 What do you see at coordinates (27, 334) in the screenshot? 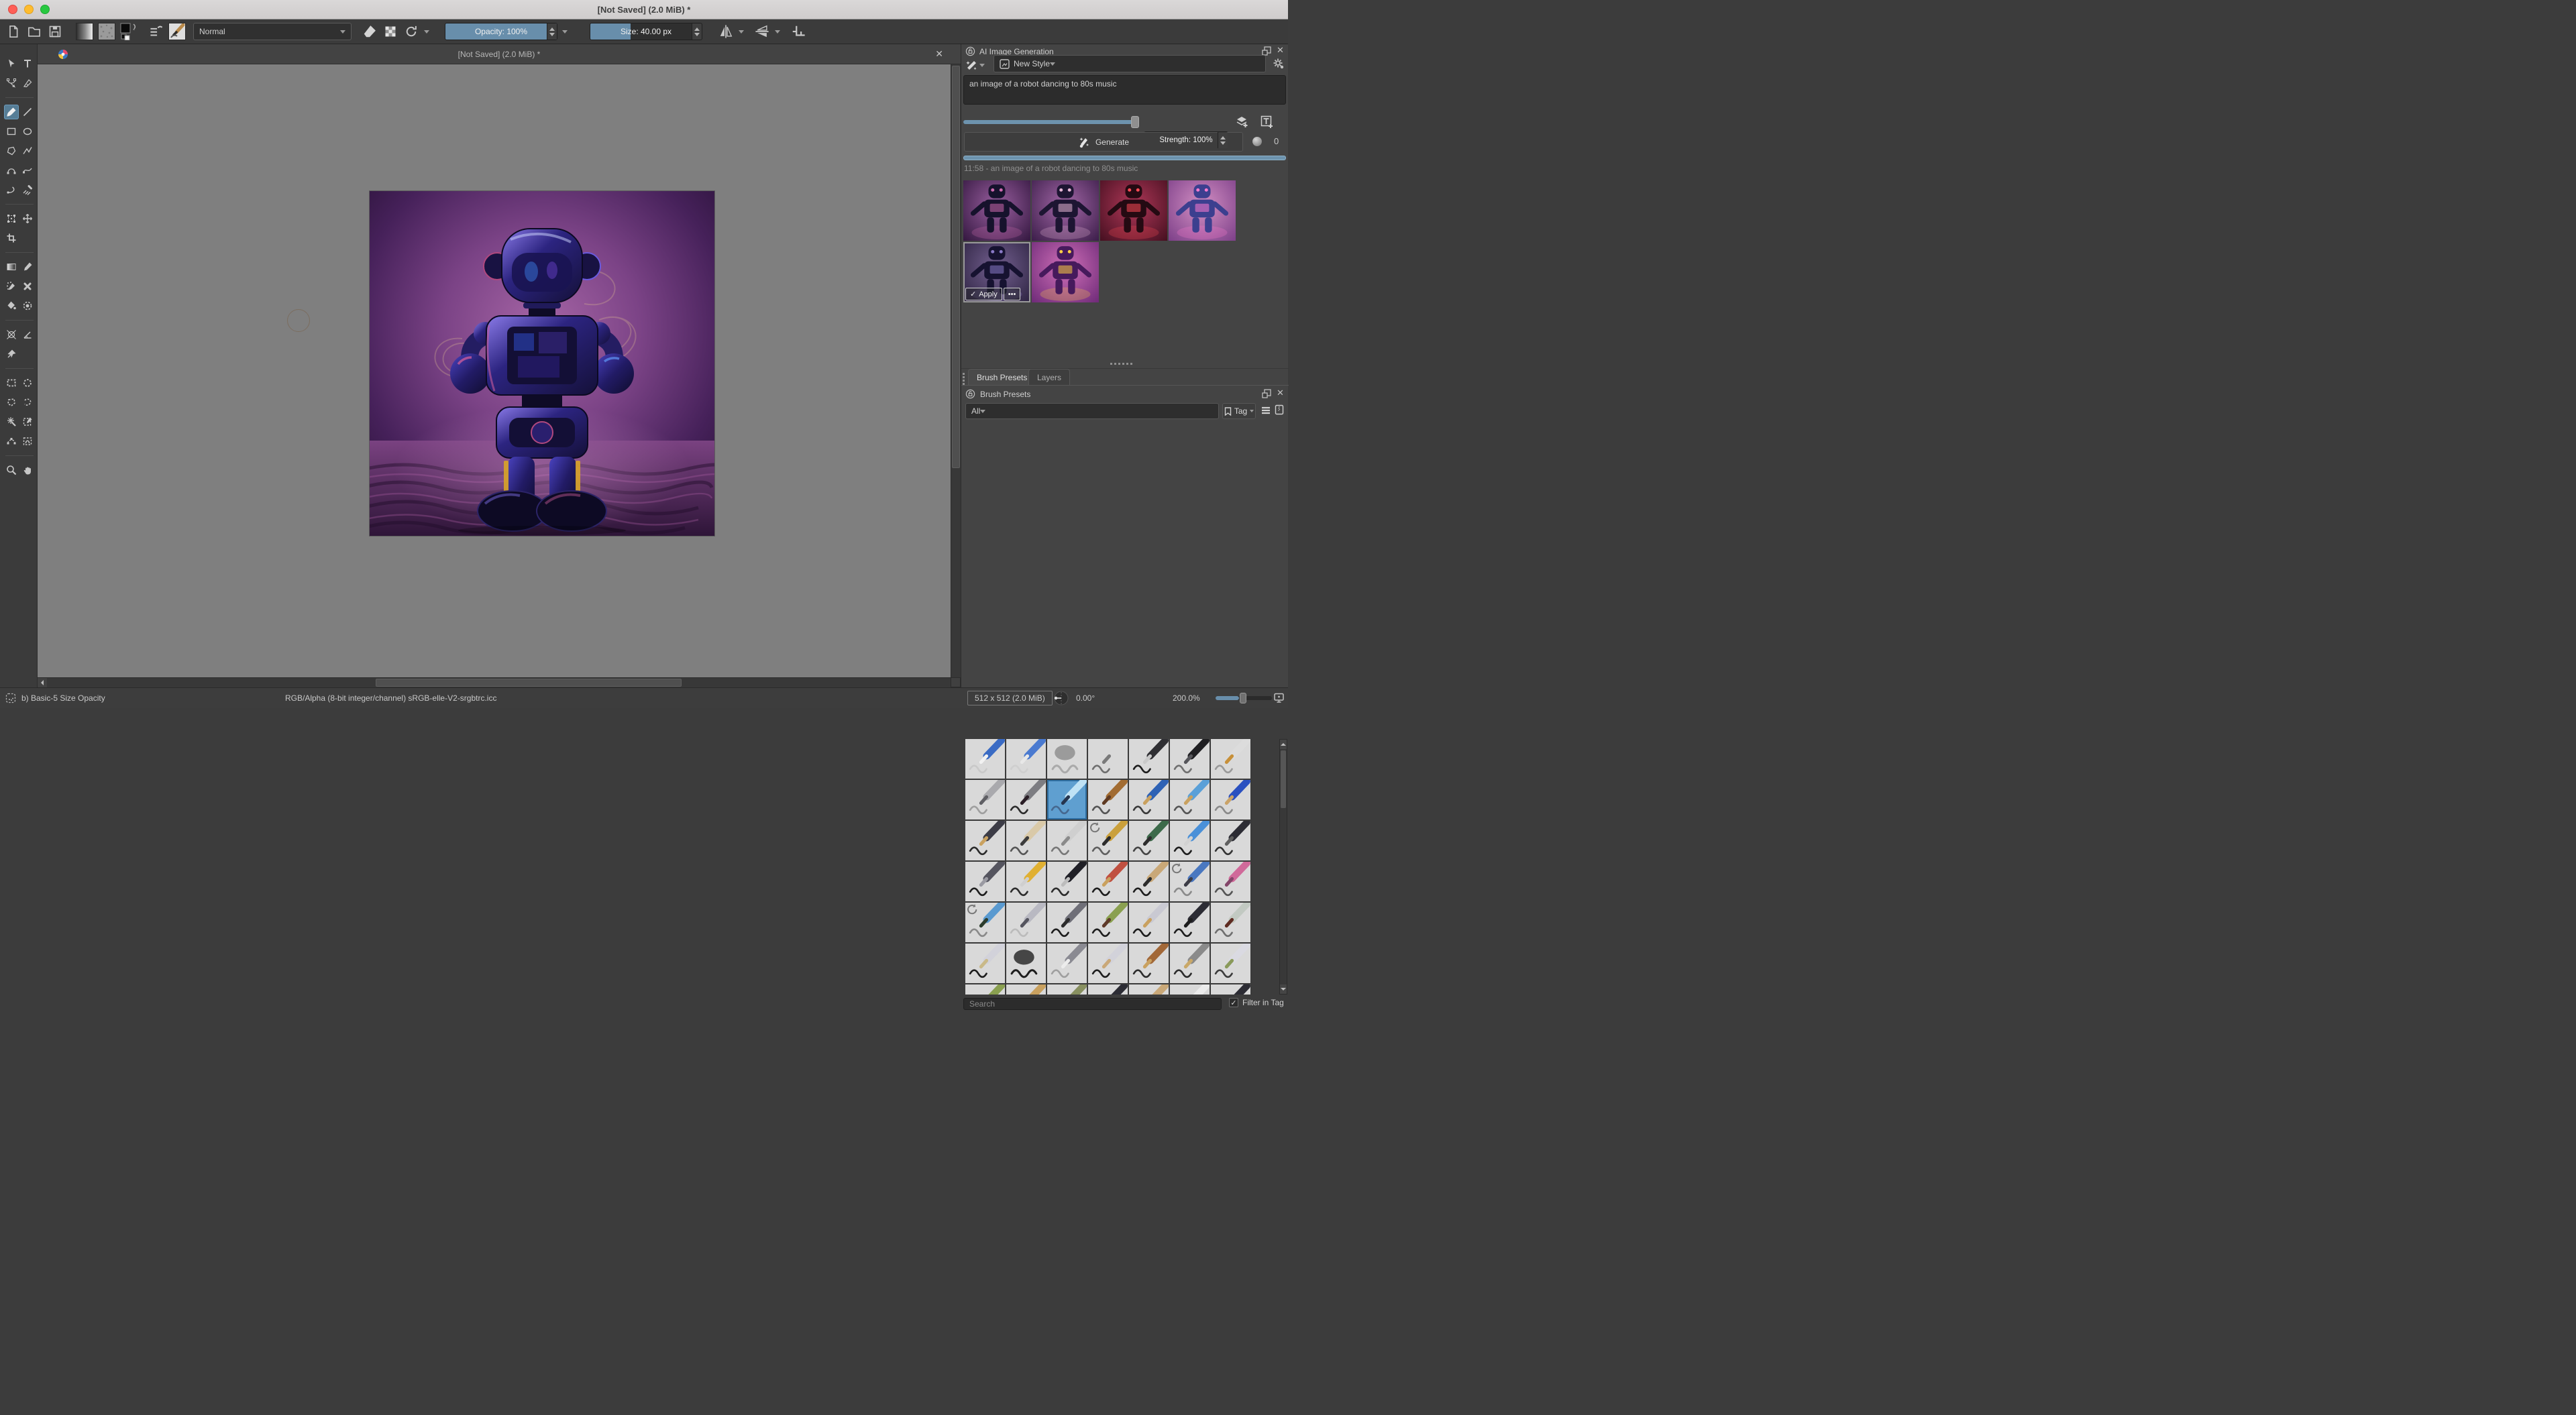
I see `tool-measure` at bounding box center [27, 334].